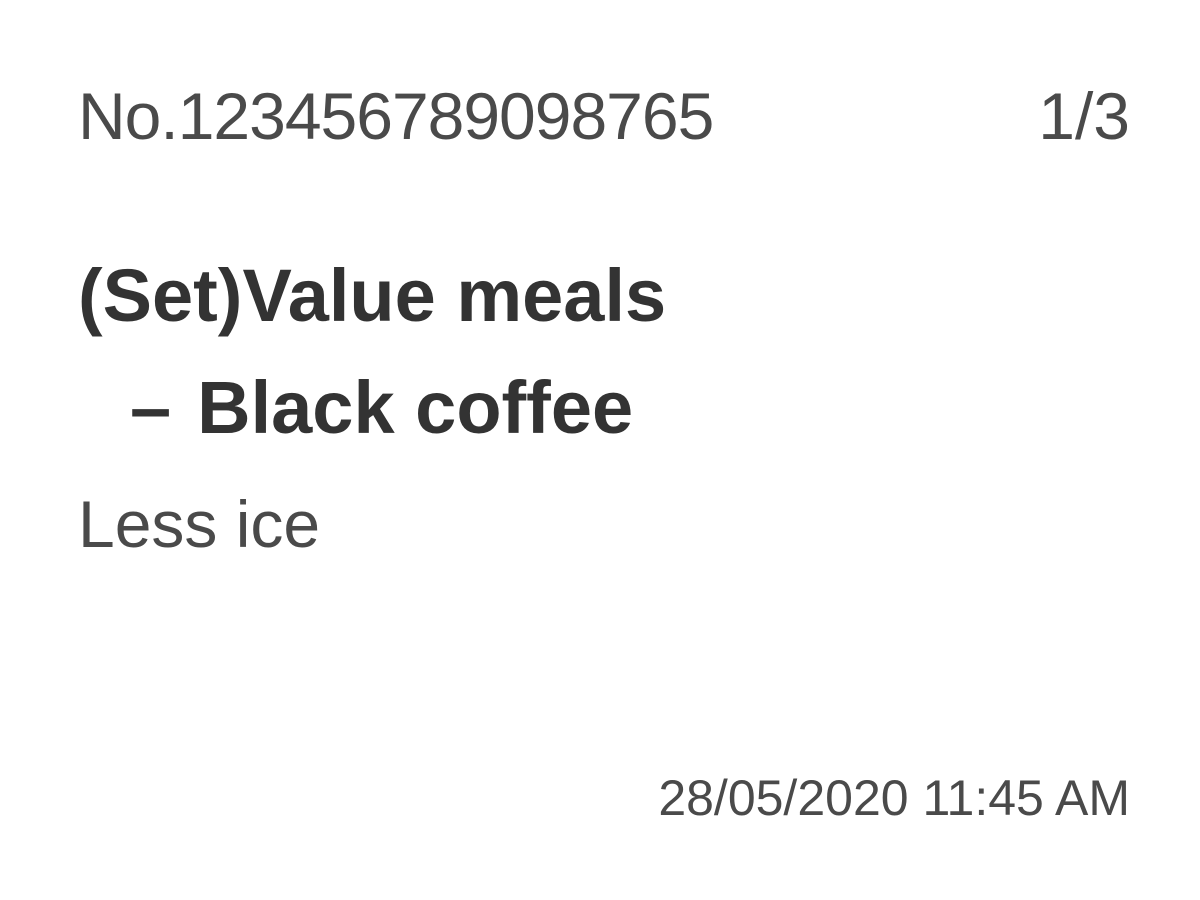 The height and width of the screenshot is (900, 1200). Describe the element at coordinates (1084, 116) in the screenshot. I see `page-indicator: 1/3` at that location.